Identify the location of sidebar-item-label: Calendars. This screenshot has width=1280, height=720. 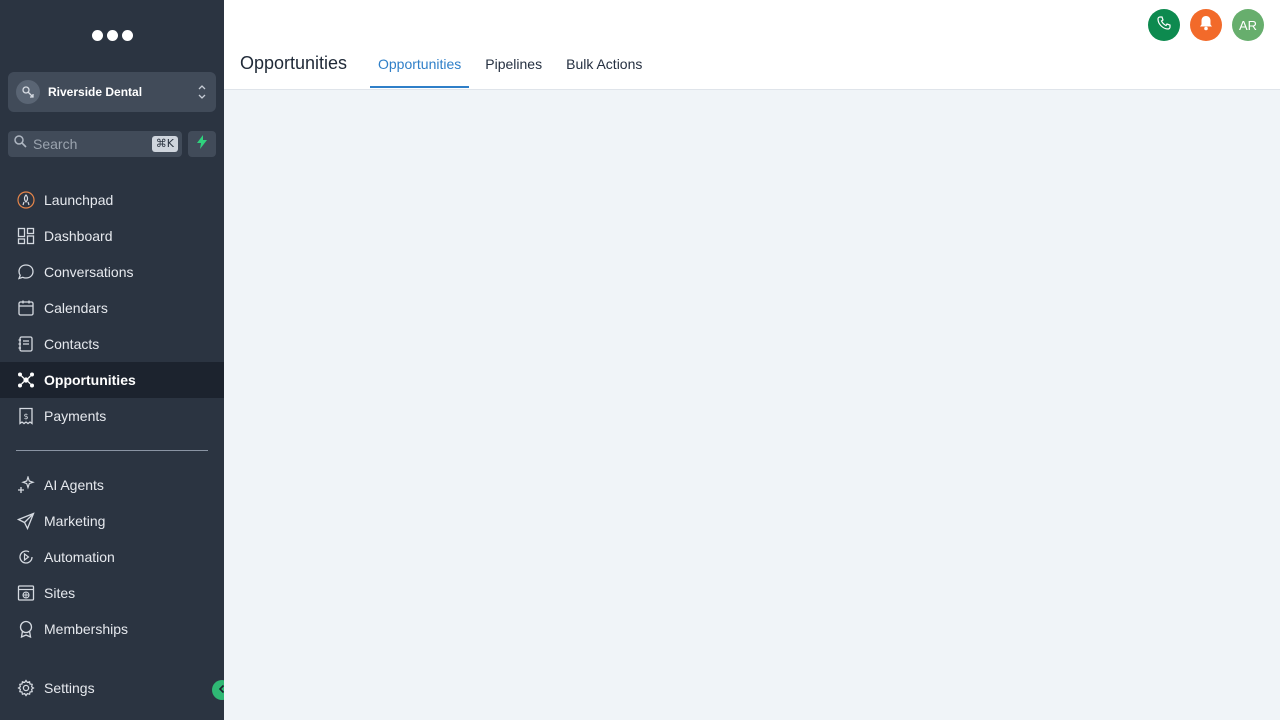
(76, 308).